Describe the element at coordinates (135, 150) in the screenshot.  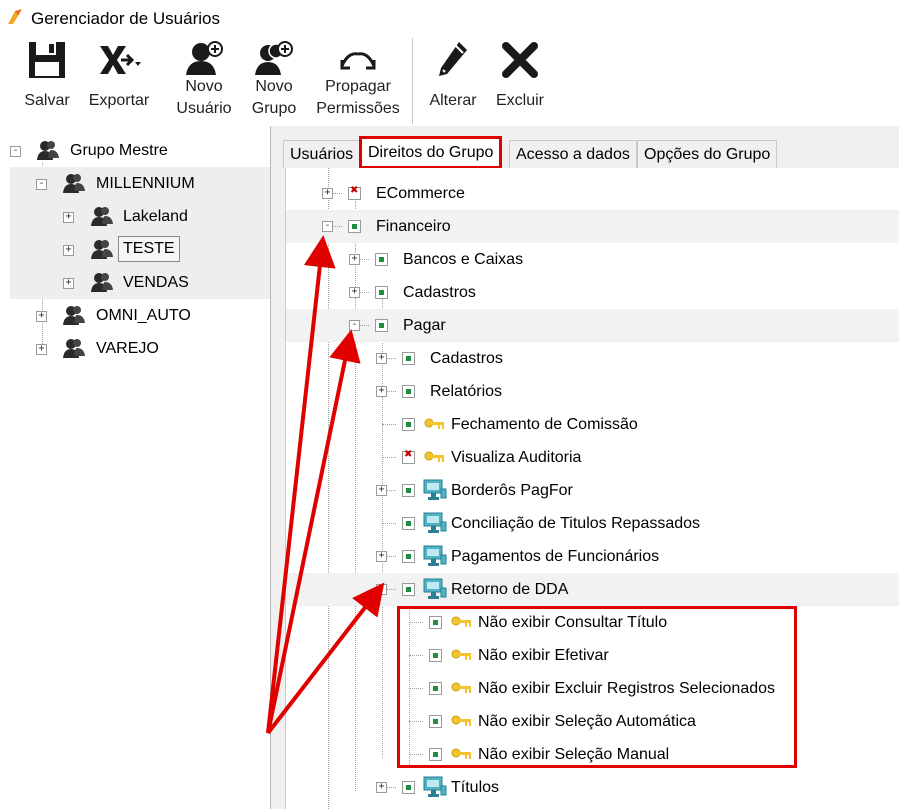
I see `tree-node-root: - Grupo Mestre` at that location.